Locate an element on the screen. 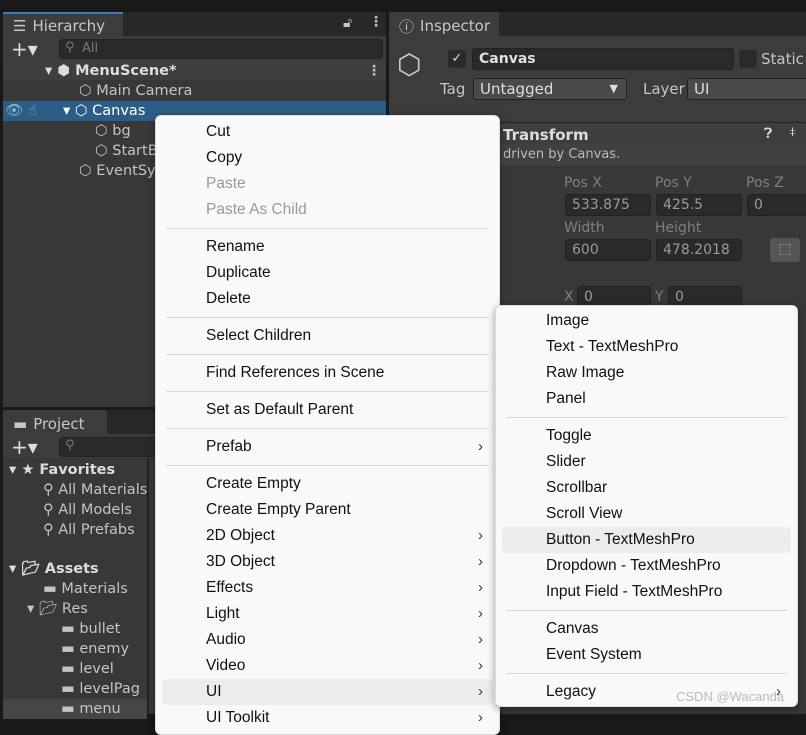  blueprint-button: ⬚ is located at coordinates (785, 250).